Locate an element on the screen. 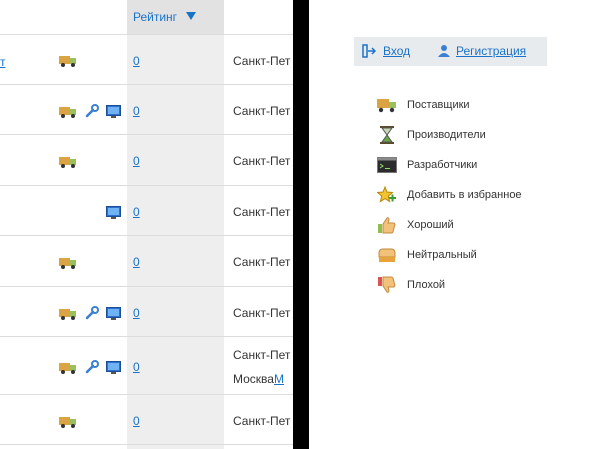  legend-label: Хороший is located at coordinates (430, 225).